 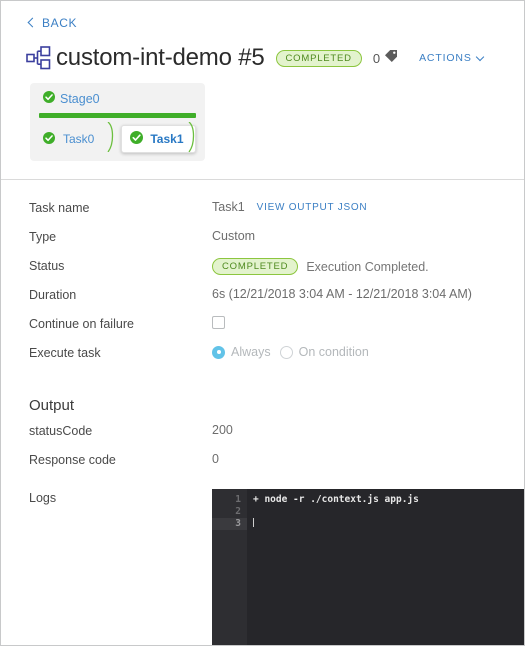 I want to click on detail-row-type: Type Custom, so click(x=276, y=243).